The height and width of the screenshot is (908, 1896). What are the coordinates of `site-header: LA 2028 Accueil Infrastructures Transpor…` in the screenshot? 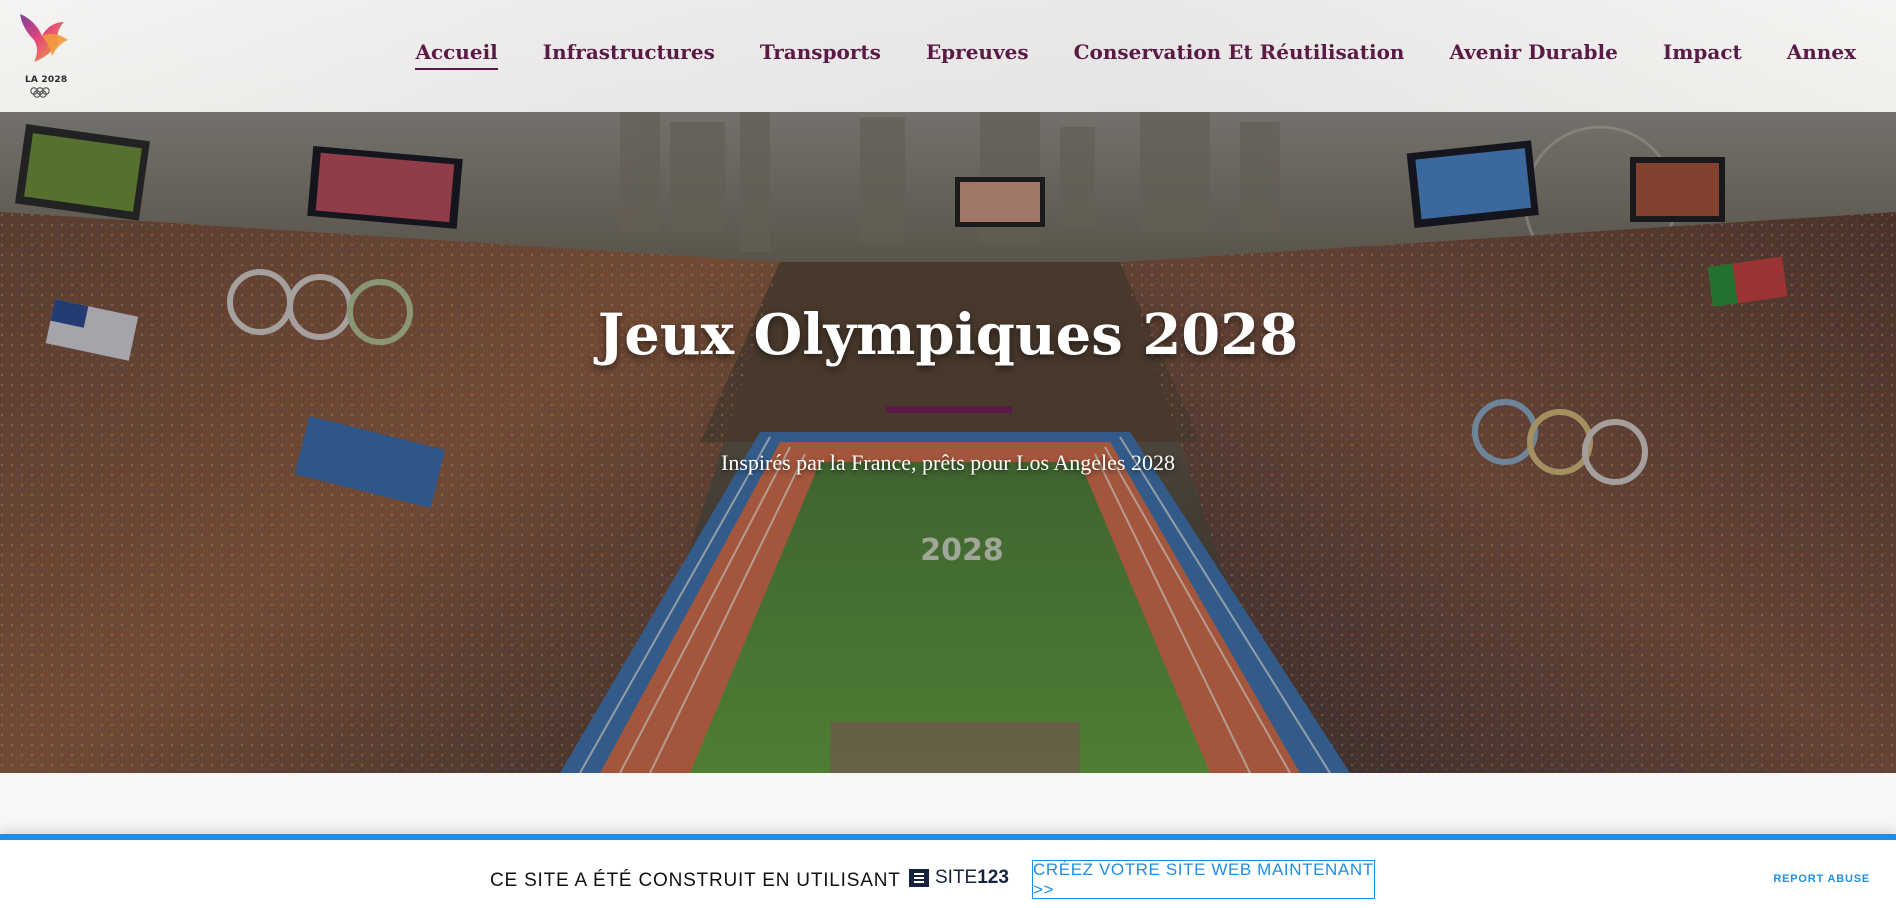 It's located at (948, 56).